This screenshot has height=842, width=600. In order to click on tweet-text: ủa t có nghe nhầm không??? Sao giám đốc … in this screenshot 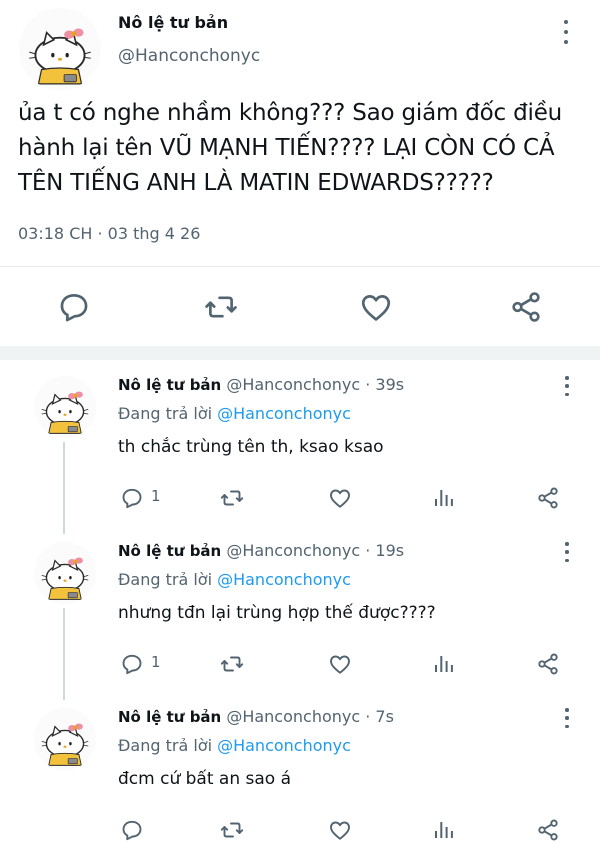, I will do `click(305, 148)`.